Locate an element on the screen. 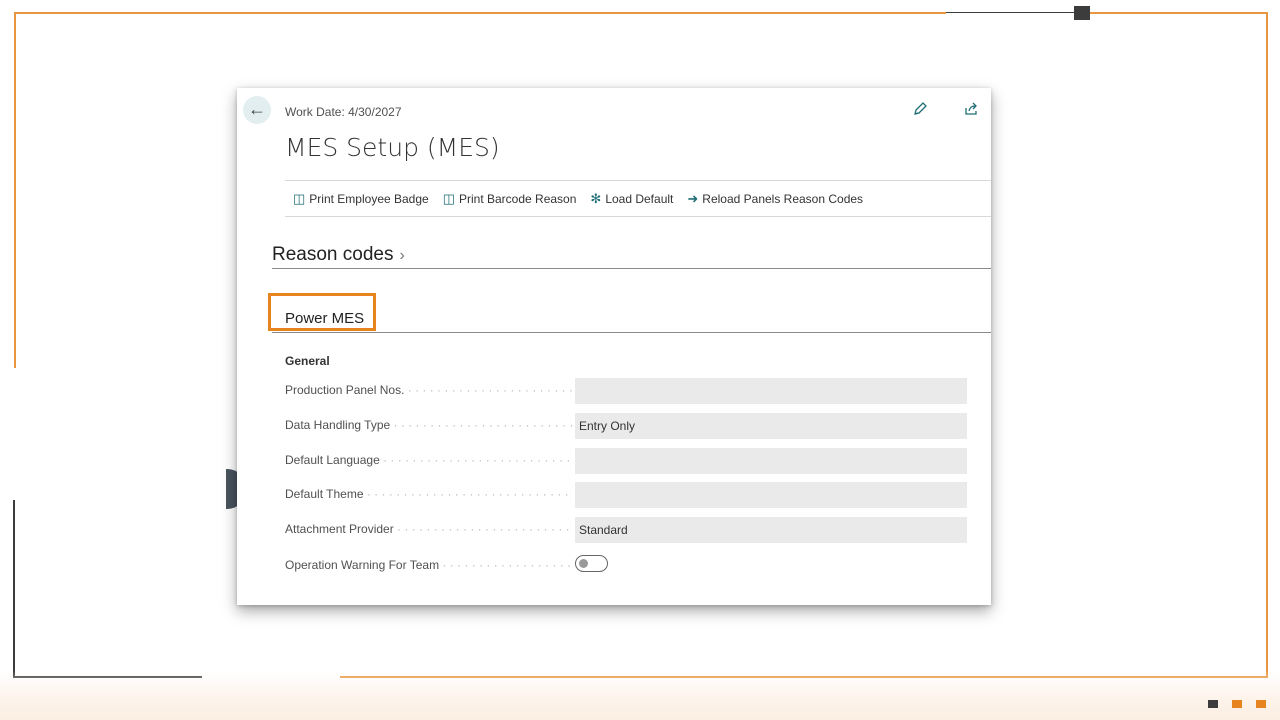 This screenshot has height=720, width=1280. field-default-language: Default Language is located at coordinates (626, 461).